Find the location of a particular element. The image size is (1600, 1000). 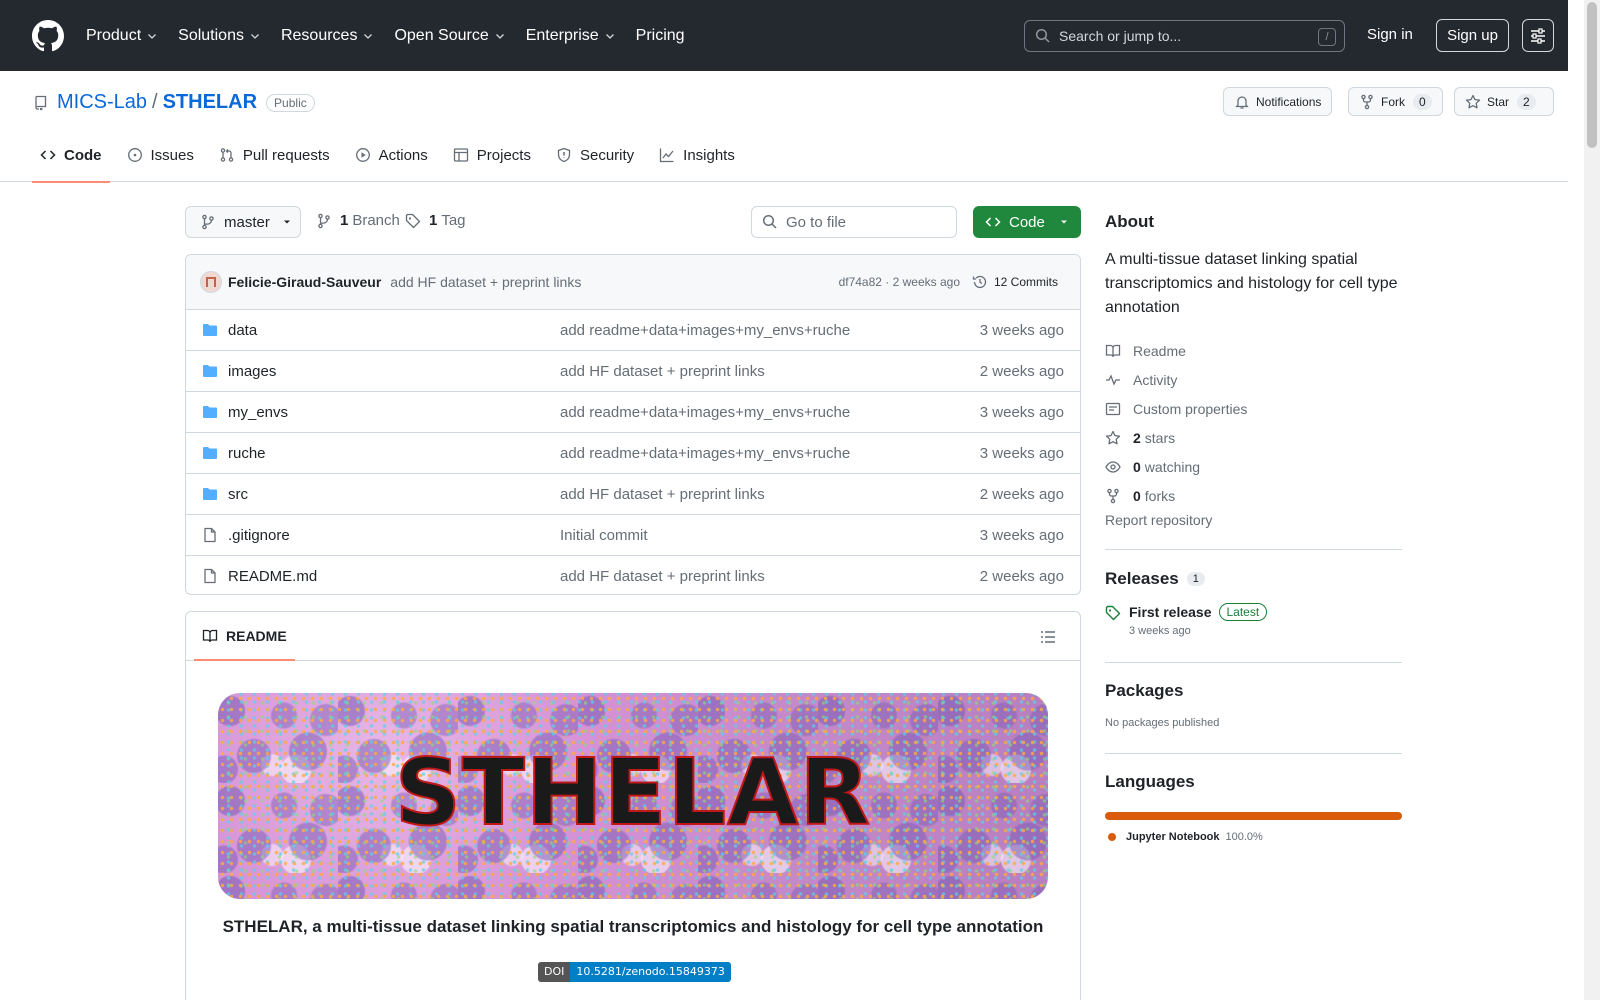

forks-link: 0 forks is located at coordinates (1253, 495).